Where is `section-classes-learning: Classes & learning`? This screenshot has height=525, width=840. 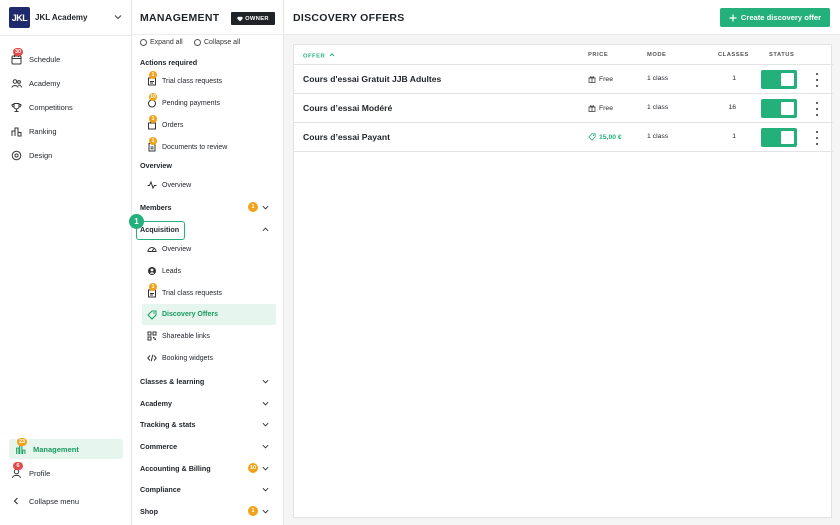
section-classes-learning: Classes & learning is located at coordinates (172, 381).